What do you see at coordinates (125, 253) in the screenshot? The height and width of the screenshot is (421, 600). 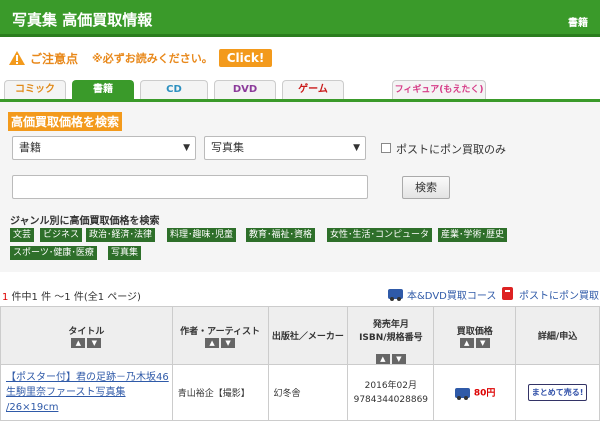 I see `genre-link: 写真集` at bounding box center [125, 253].